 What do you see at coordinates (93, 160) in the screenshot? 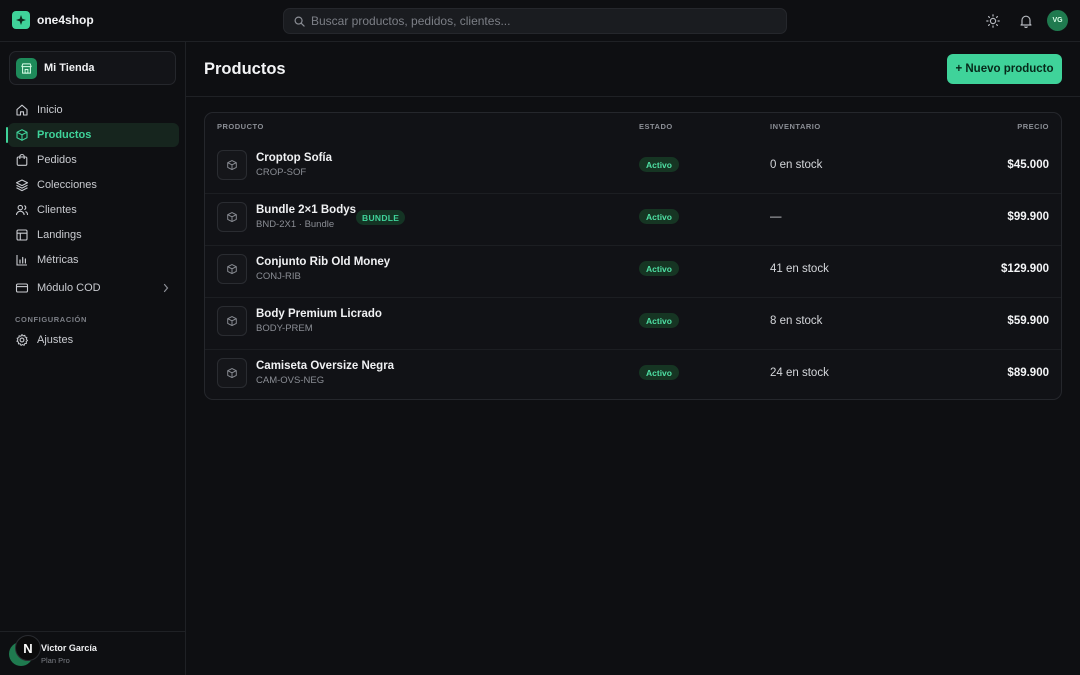
I see `sidebar-item-pedidos: Pedidos` at bounding box center [93, 160].